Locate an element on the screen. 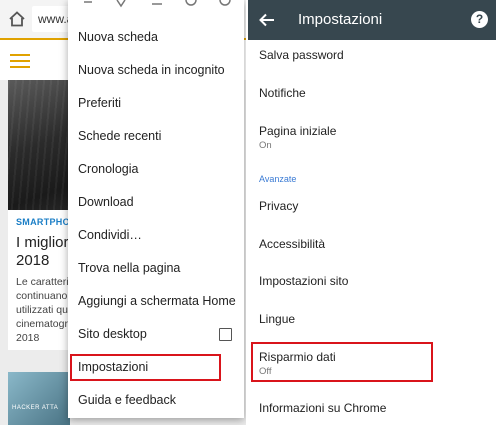 This screenshot has height=425, width=496. menu-item-label: Preferiti is located at coordinates (100, 103).